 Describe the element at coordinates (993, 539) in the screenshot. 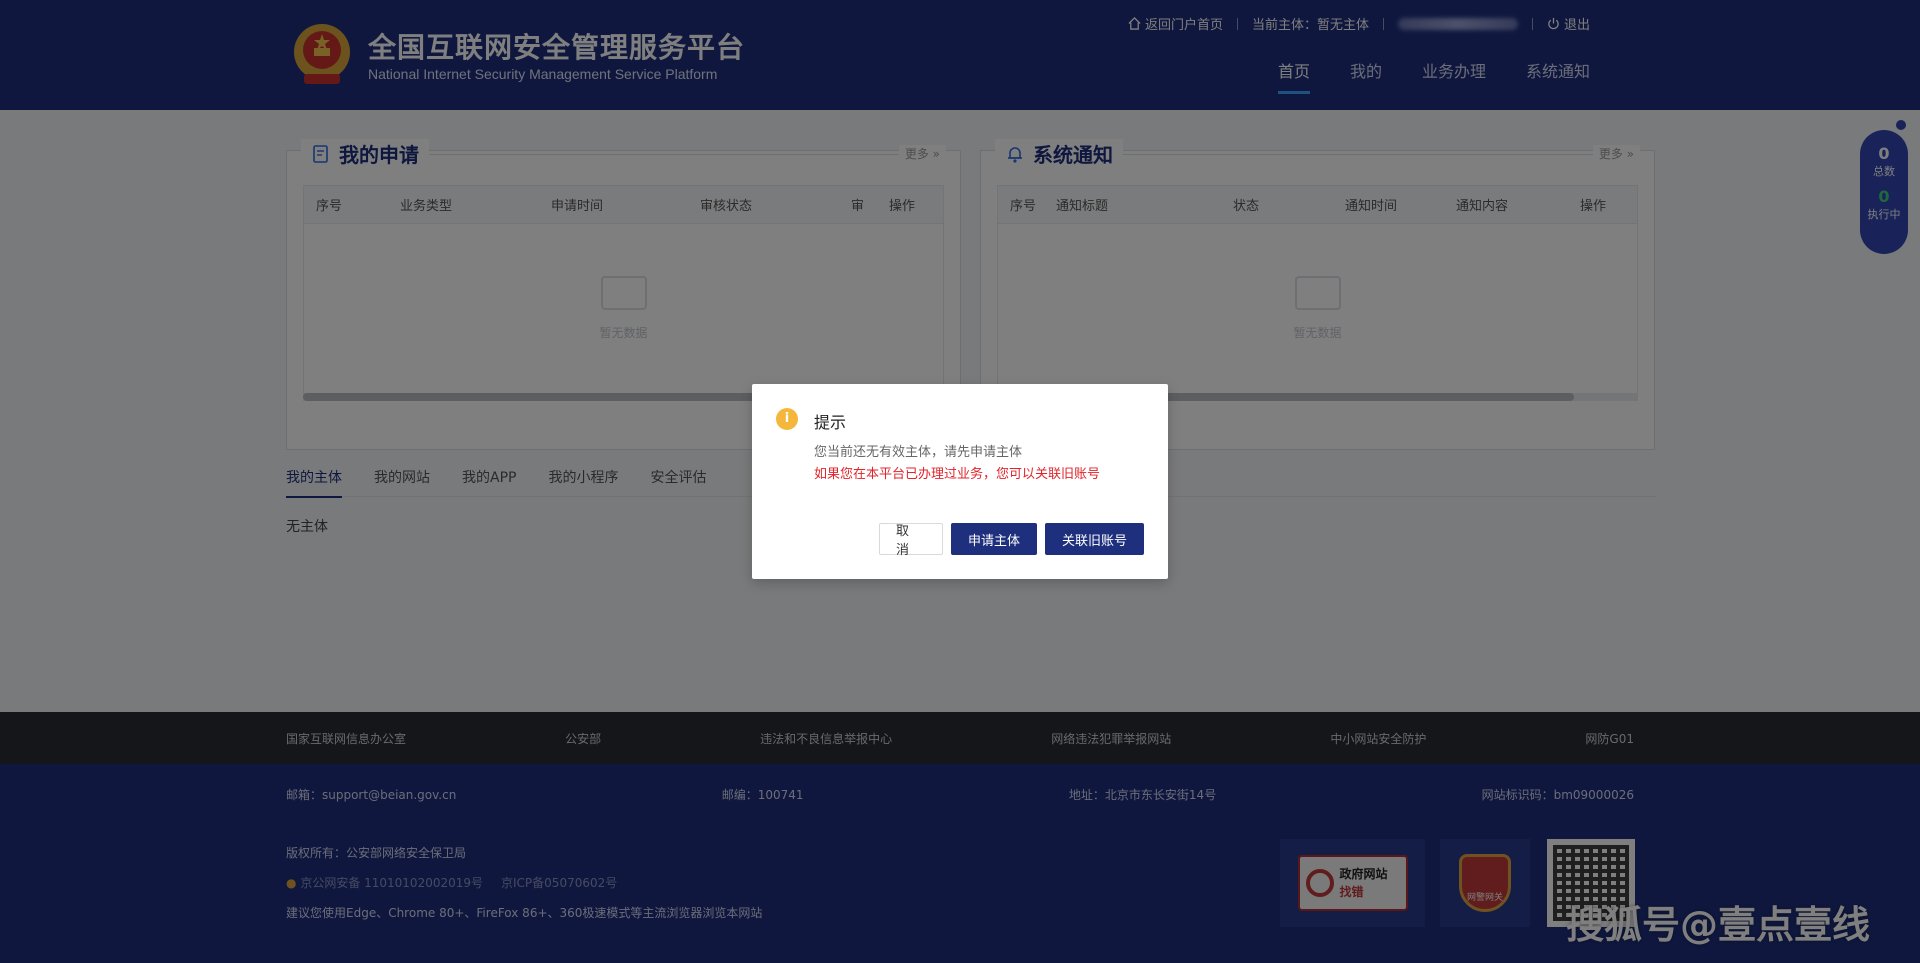

I see `apply-entity-button: 申请主体` at that location.